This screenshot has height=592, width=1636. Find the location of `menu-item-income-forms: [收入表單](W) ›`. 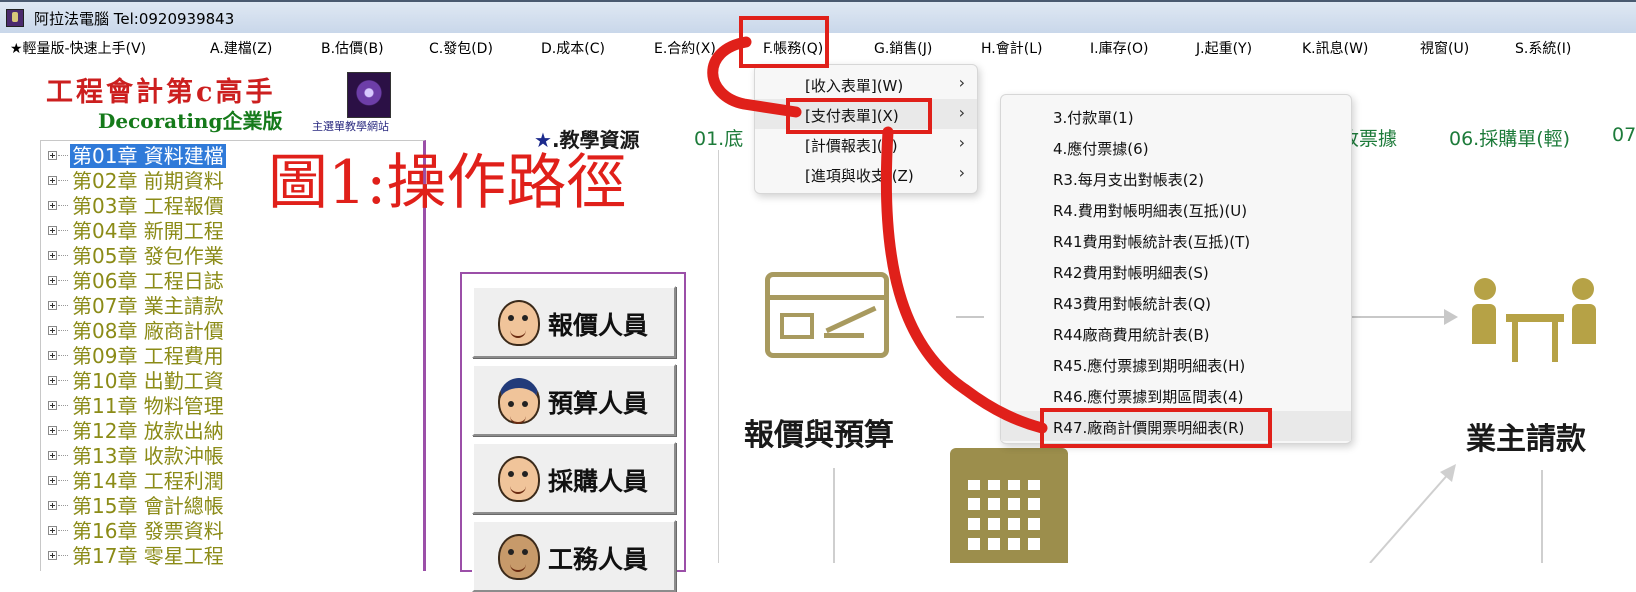

menu-item-income-forms: [收入表單](W) › is located at coordinates (866, 84).